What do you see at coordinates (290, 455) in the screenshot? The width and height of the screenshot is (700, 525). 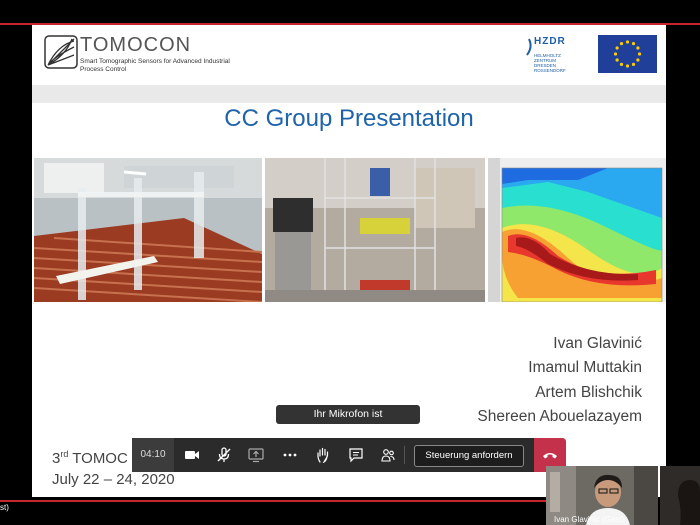 I see `more-icon` at bounding box center [290, 455].